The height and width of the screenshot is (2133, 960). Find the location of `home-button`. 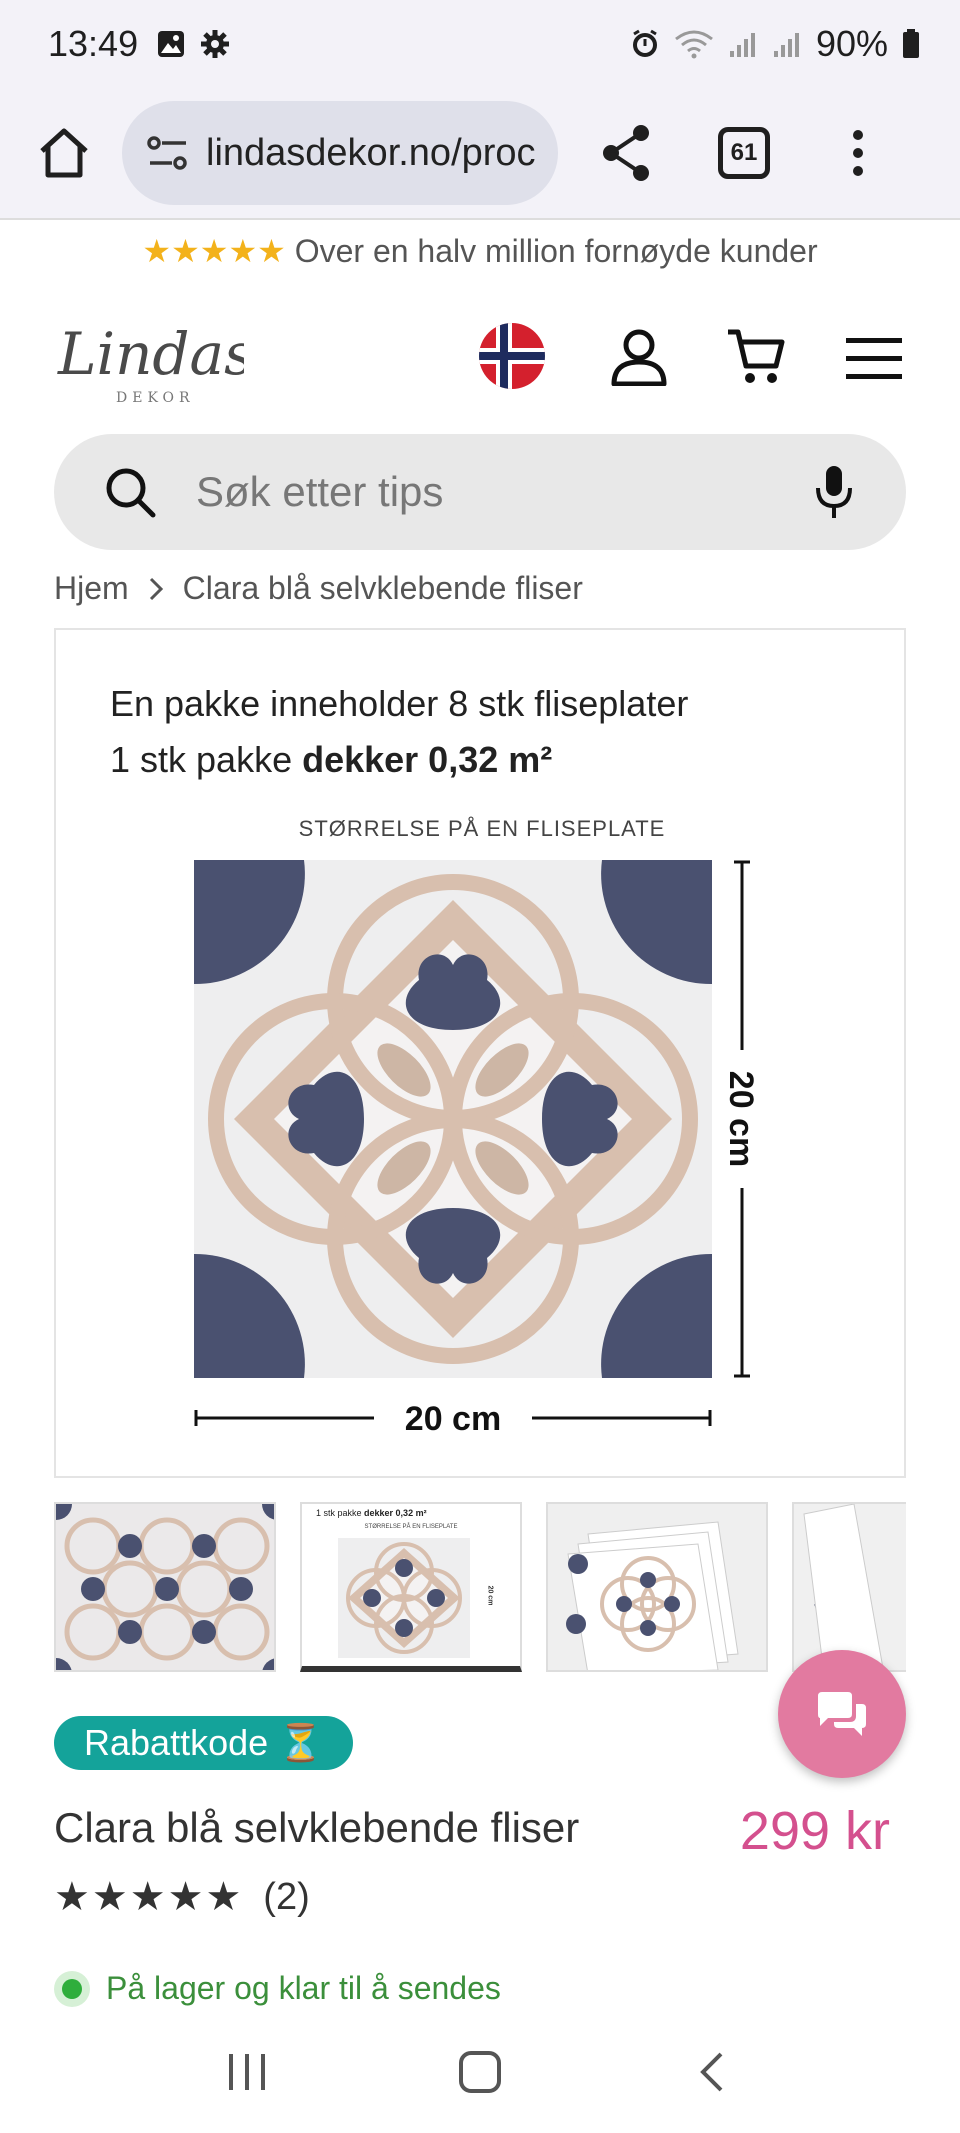

home-button is located at coordinates (64, 153).